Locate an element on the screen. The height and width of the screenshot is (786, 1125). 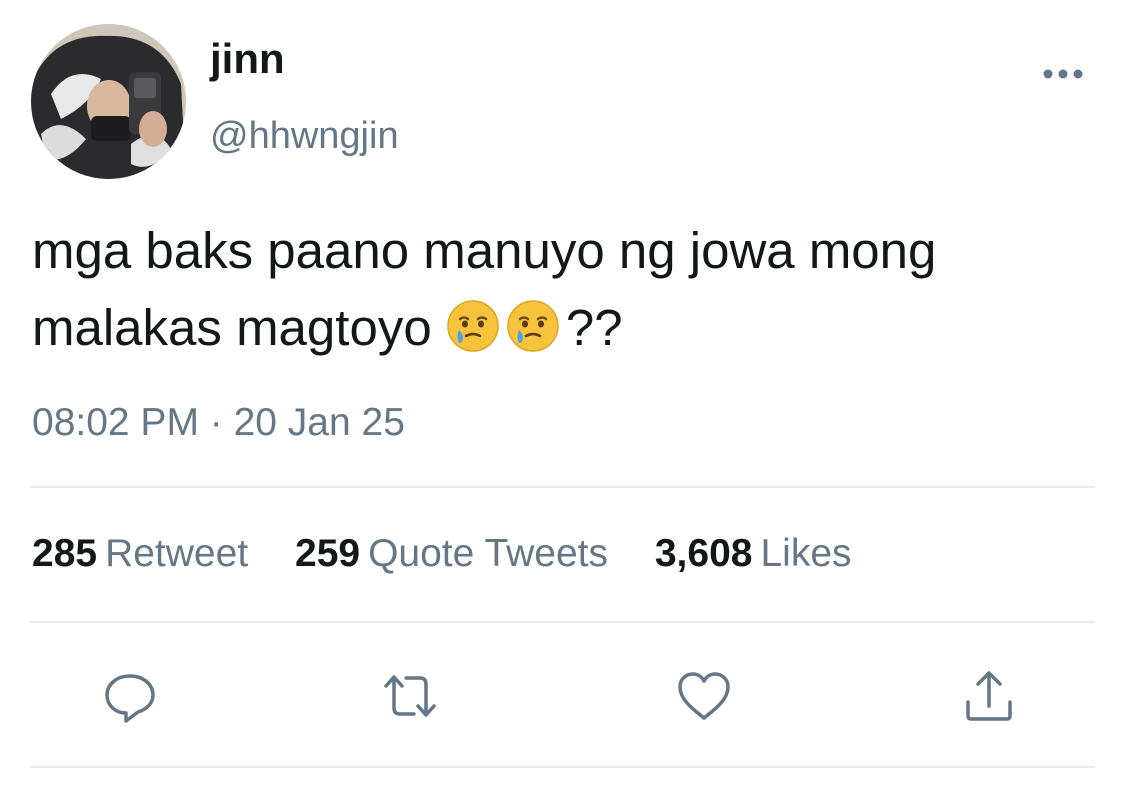
like-count: 3,608 Likes is located at coordinates (753, 553).